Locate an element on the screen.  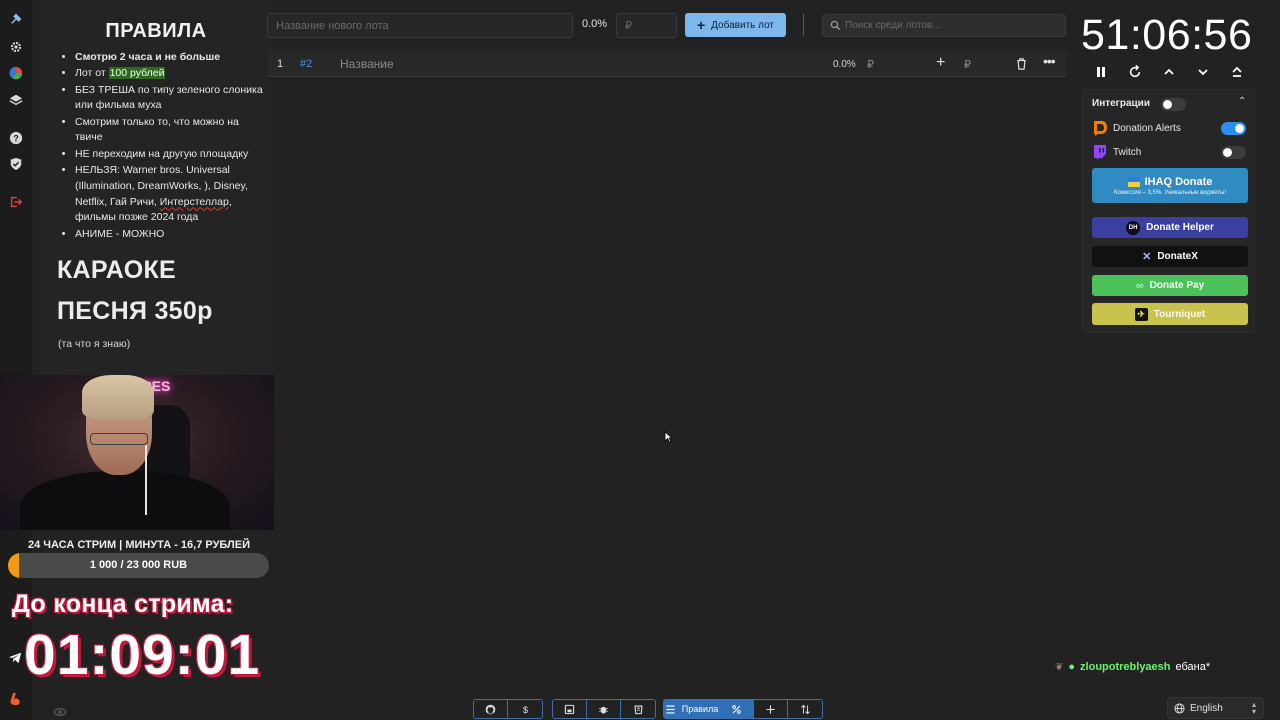
logo-hammer-icon is located at coordinates (16, 19).